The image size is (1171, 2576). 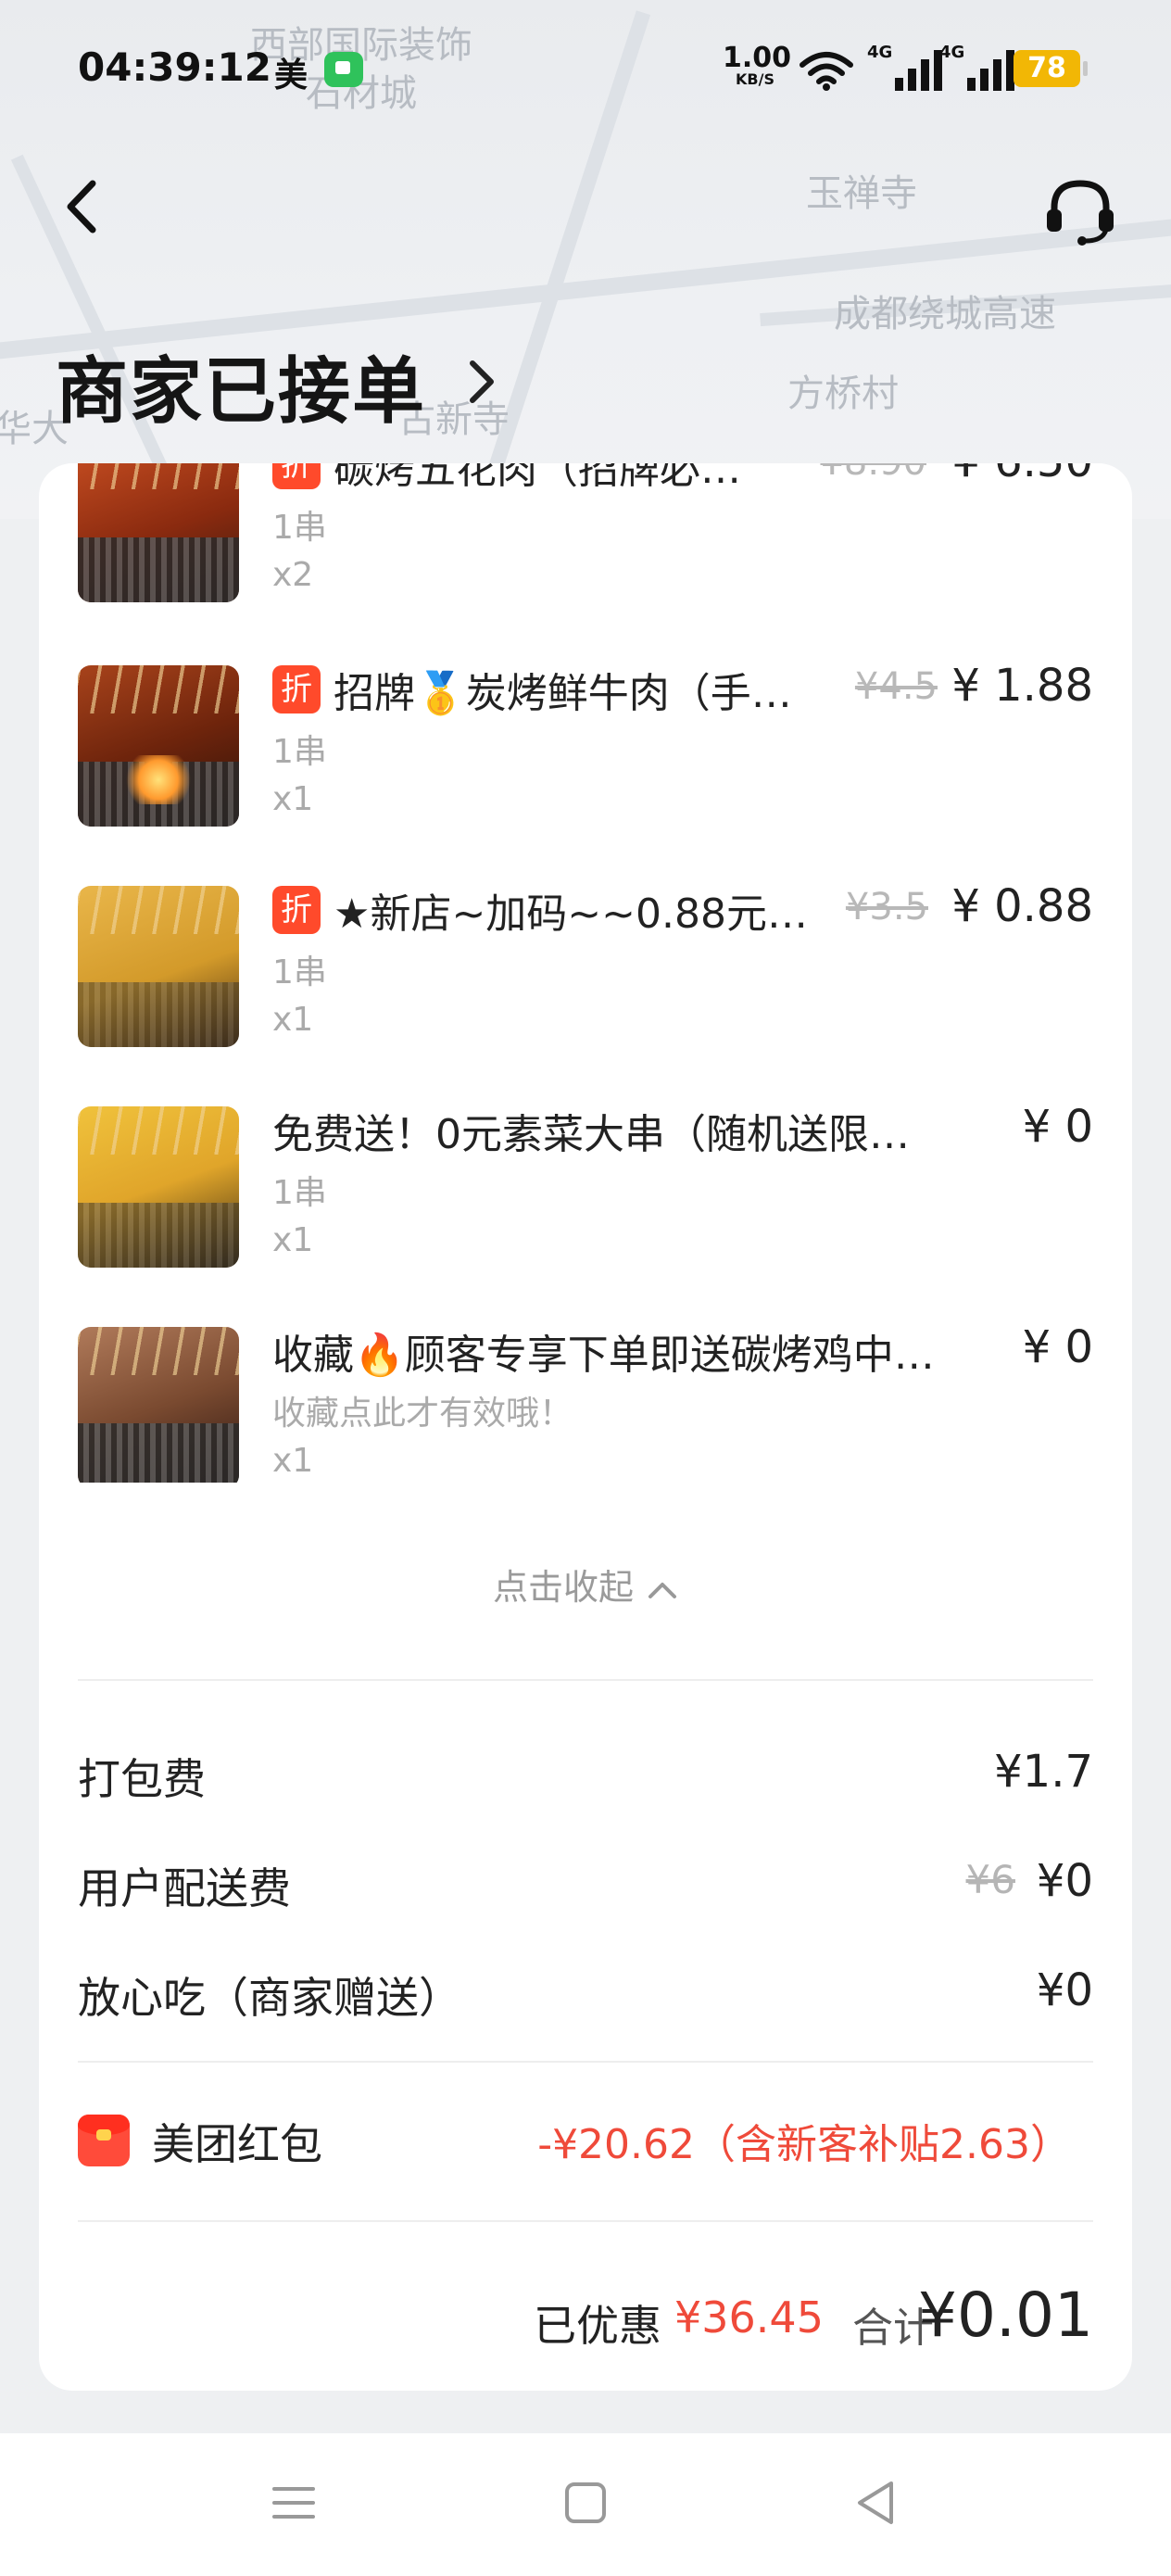 I want to click on item-spec: 收藏点此才有效哦！, so click(x=423, y=1410).